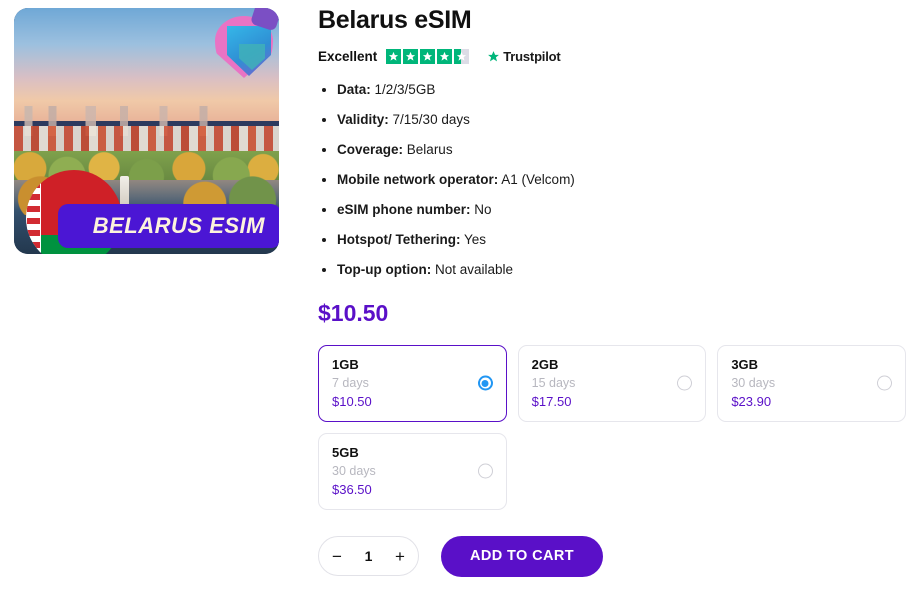 The height and width of the screenshot is (589, 924). What do you see at coordinates (522, 556) in the screenshot?
I see `add-to-cart-button: ADD TO CART` at bounding box center [522, 556].